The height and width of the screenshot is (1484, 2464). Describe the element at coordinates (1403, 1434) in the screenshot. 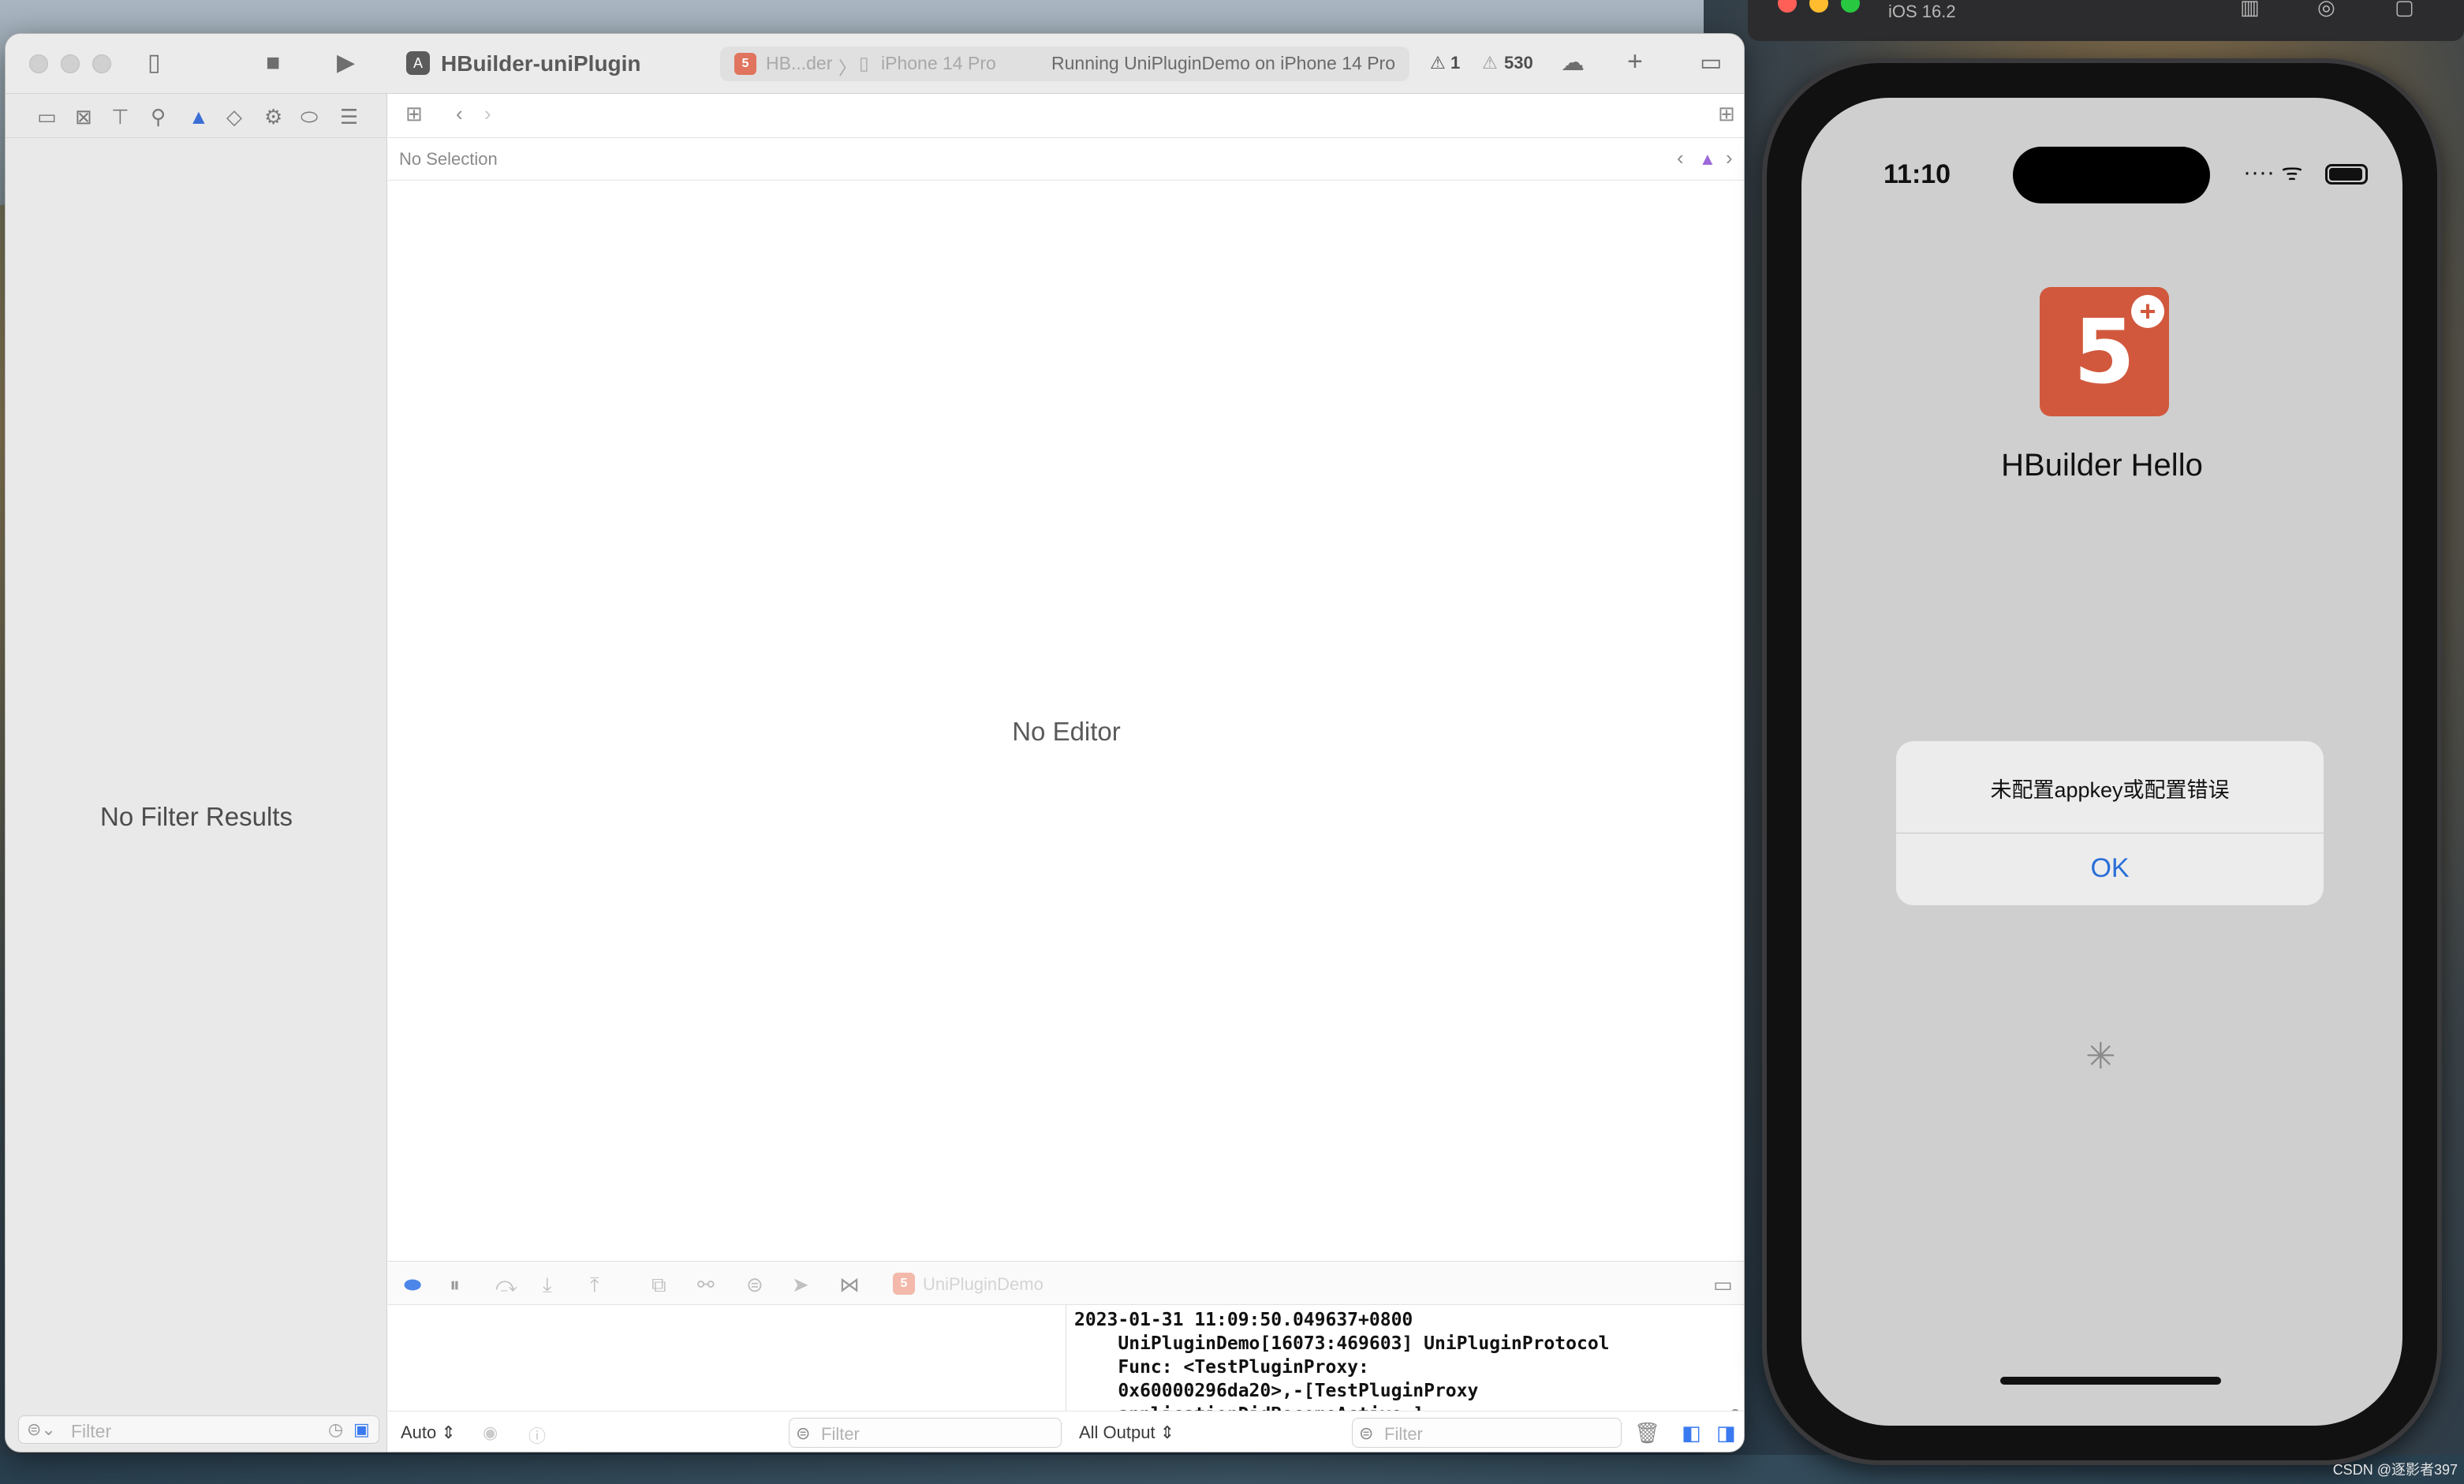

I see `console-filter-placeholder: Filter` at that location.